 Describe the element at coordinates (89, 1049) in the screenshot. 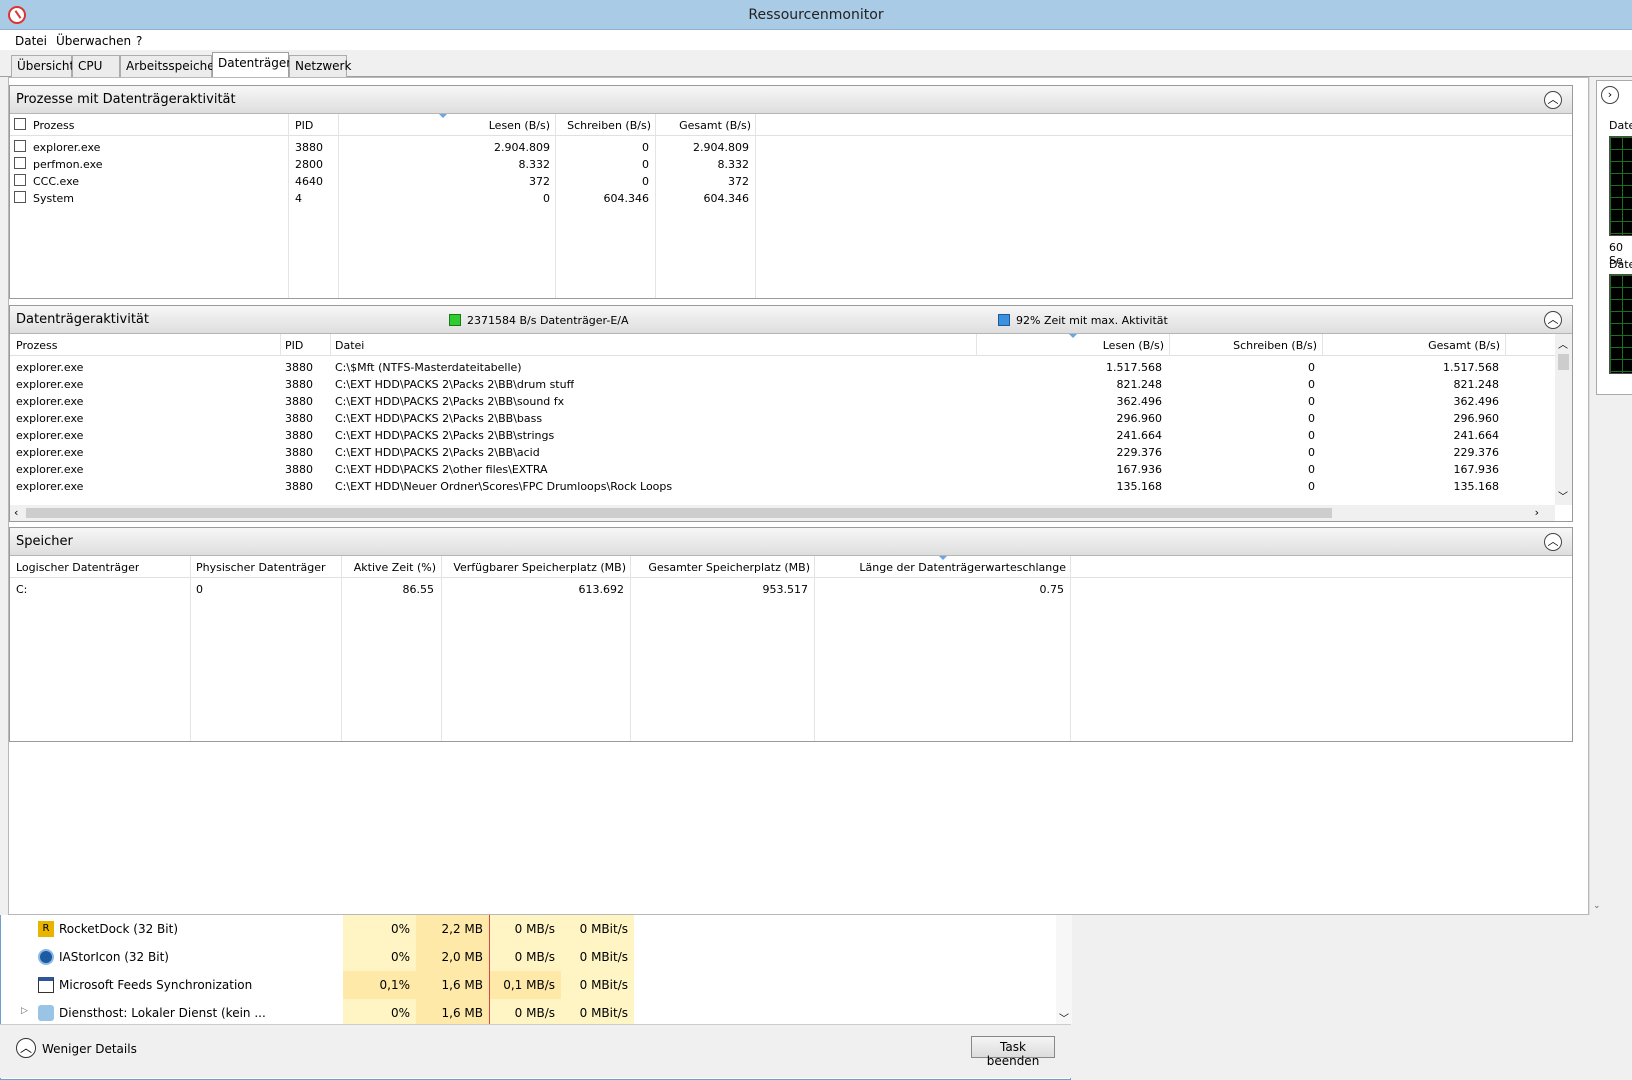

I see `less-details-link: Weniger Details` at that location.